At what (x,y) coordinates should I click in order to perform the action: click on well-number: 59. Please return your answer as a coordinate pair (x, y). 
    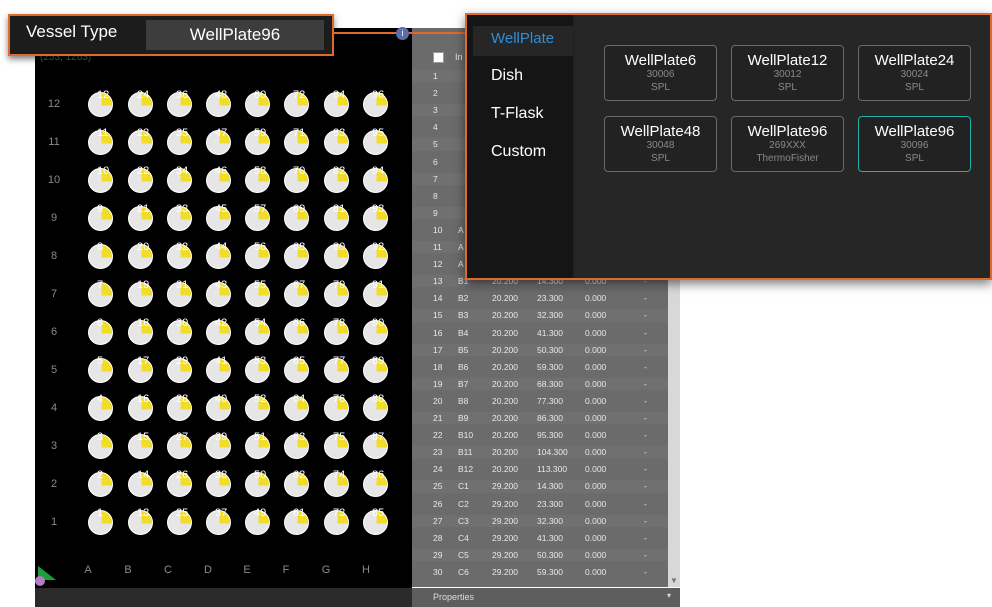
    Looking at the image, I should click on (260, 133).